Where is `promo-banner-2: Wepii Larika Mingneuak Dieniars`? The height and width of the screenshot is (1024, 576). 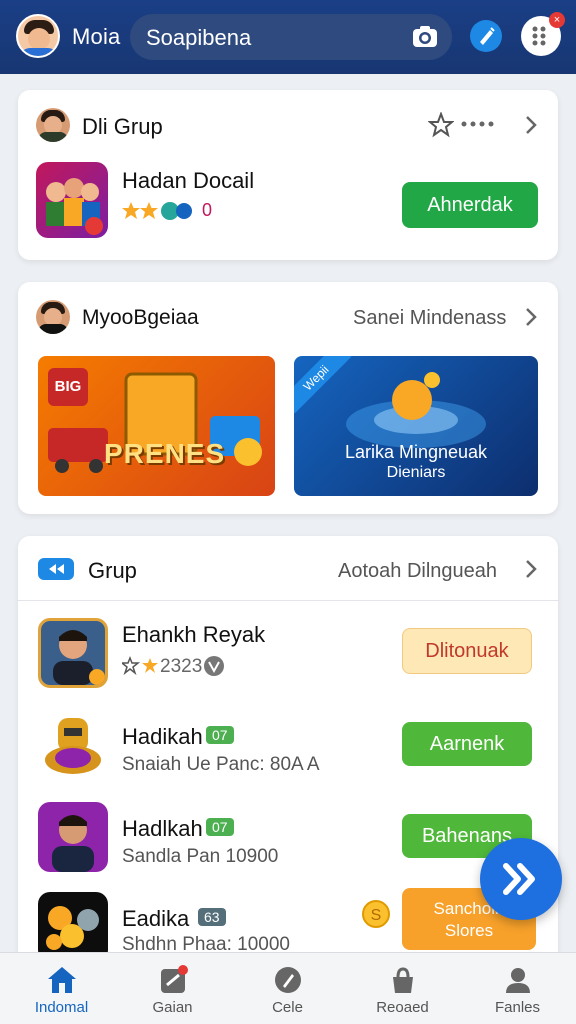 promo-banner-2: Wepii Larika Mingneuak Dieniars is located at coordinates (416, 426).